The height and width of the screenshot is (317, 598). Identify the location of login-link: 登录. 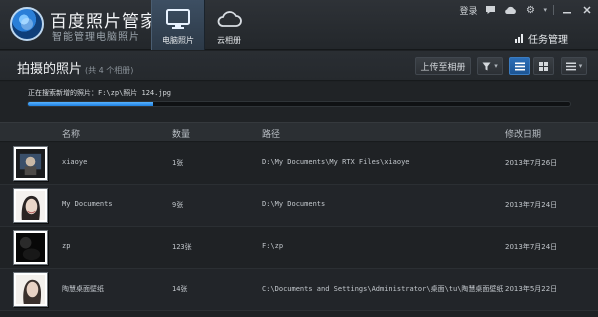
(468, 10).